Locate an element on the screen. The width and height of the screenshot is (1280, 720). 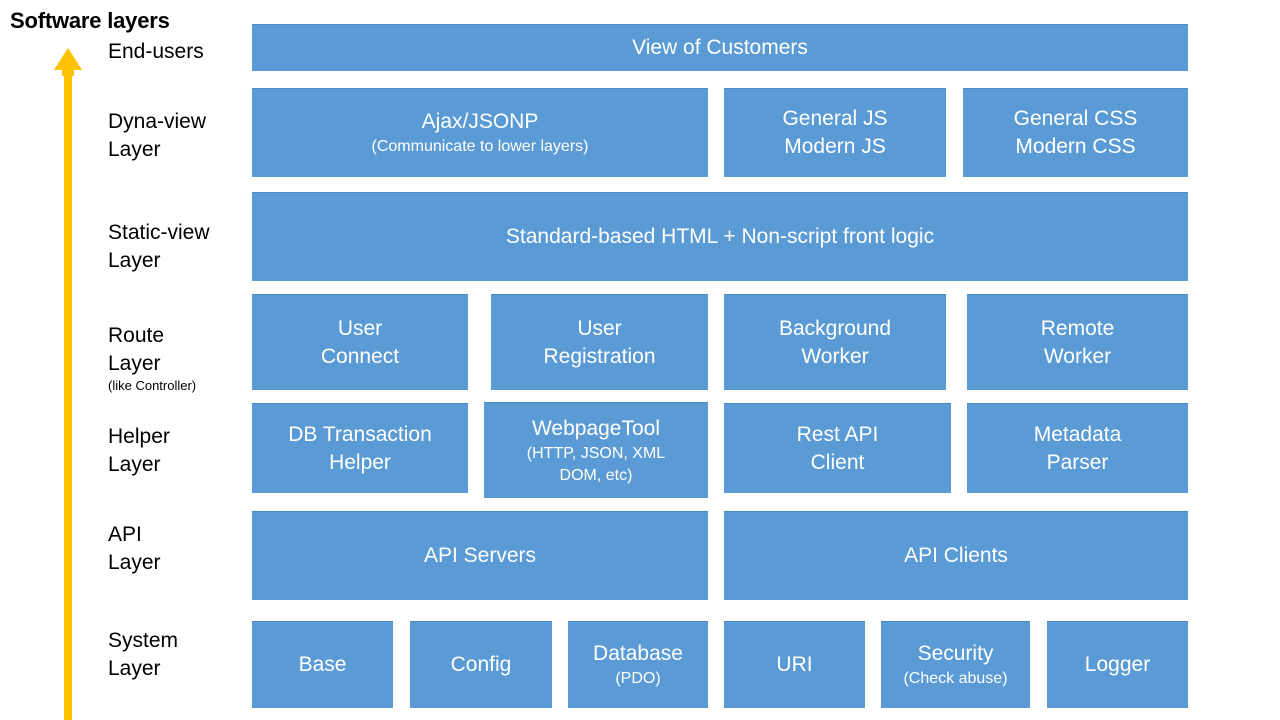
layer-node-box: Config is located at coordinates (481, 664).